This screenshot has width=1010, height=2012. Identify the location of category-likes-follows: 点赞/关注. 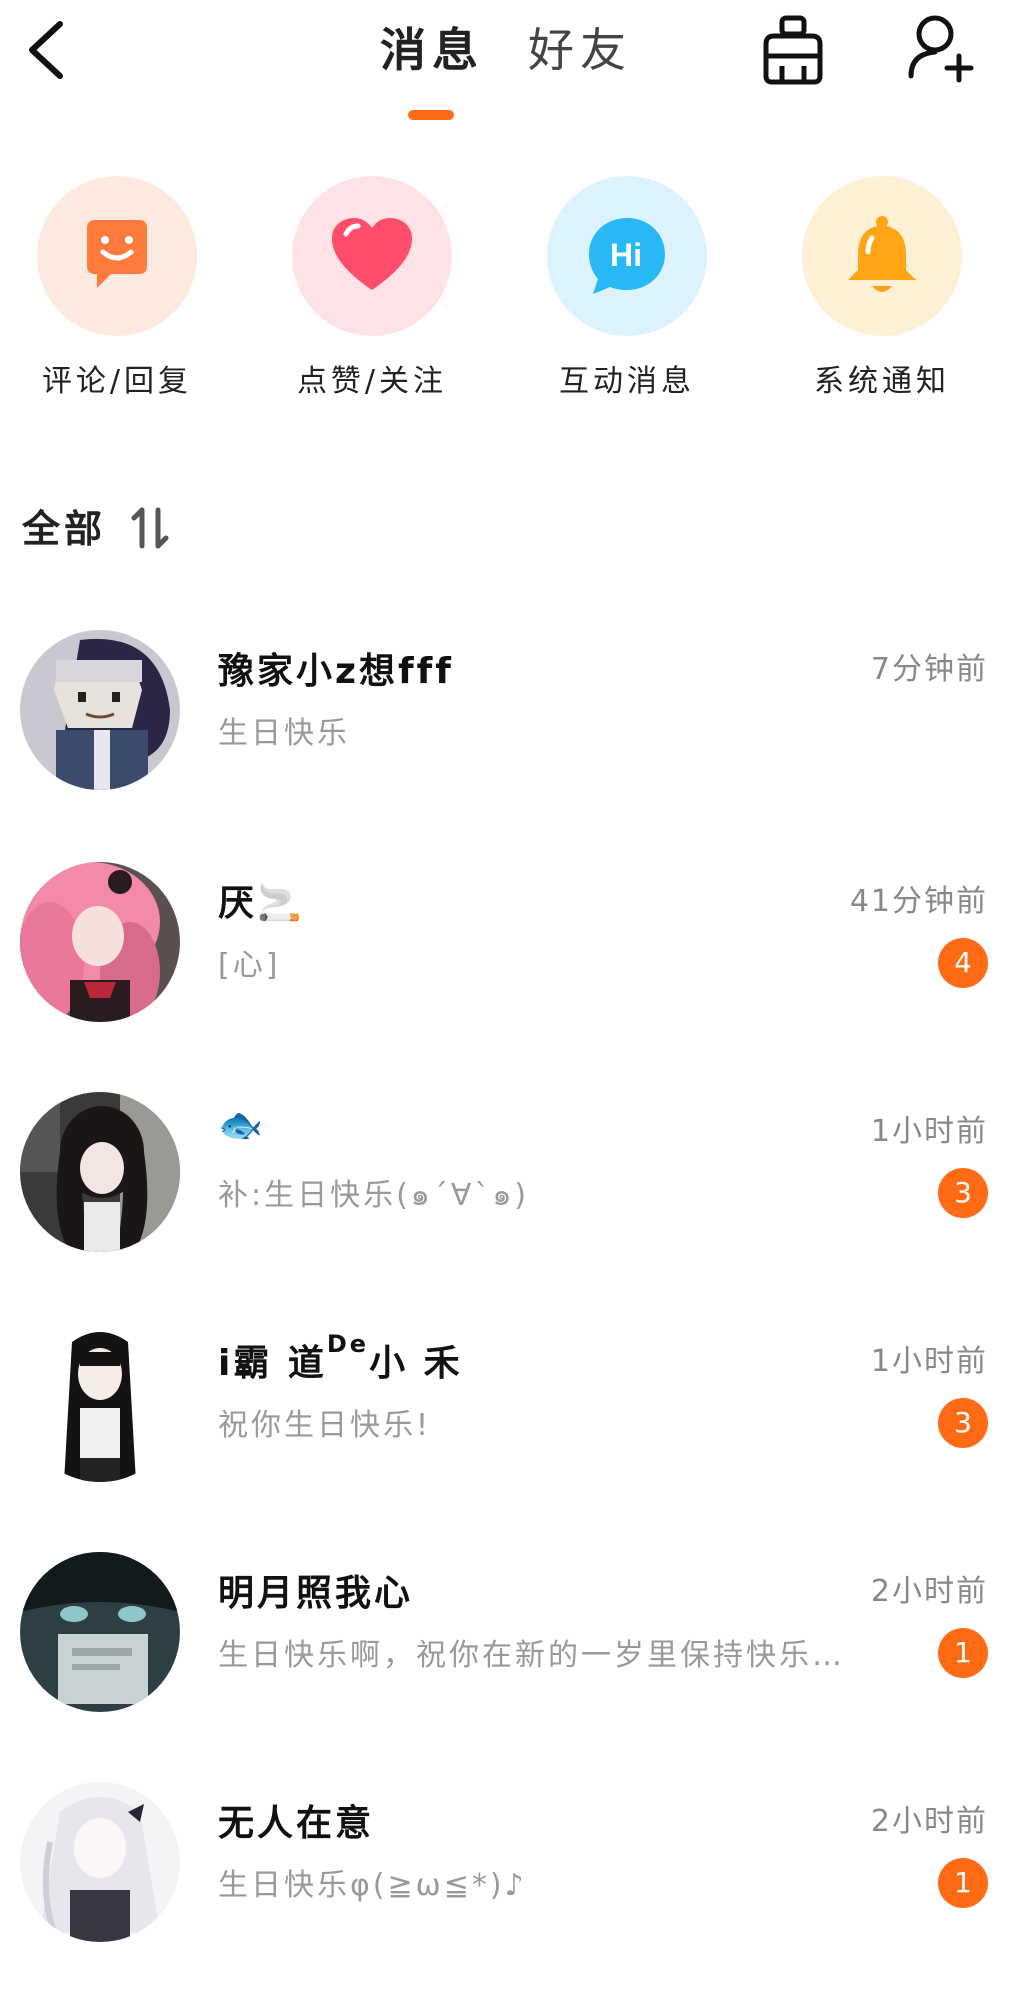
(372, 288).